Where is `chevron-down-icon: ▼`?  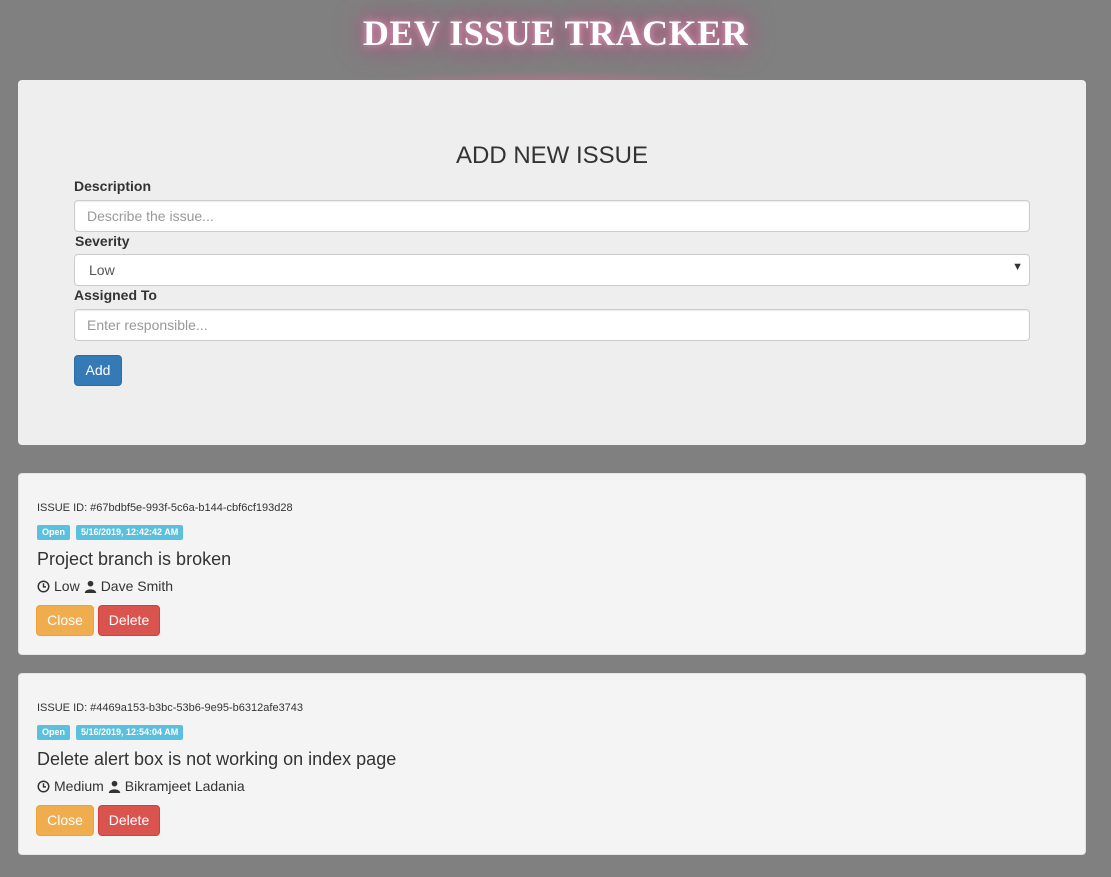
chevron-down-icon: ▼ is located at coordinates (1017, 267).